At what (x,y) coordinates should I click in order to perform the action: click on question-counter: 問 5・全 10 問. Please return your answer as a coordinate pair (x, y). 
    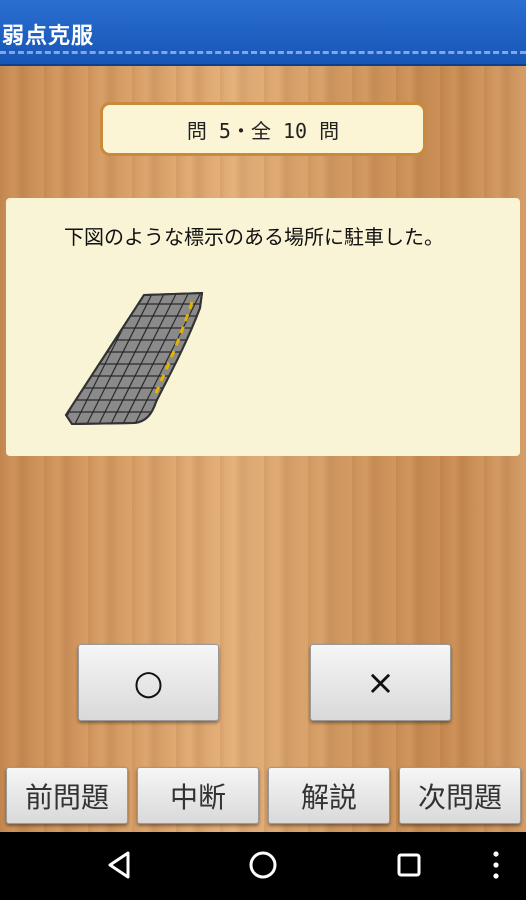
    Looking at the image, I should click on (263, 129).